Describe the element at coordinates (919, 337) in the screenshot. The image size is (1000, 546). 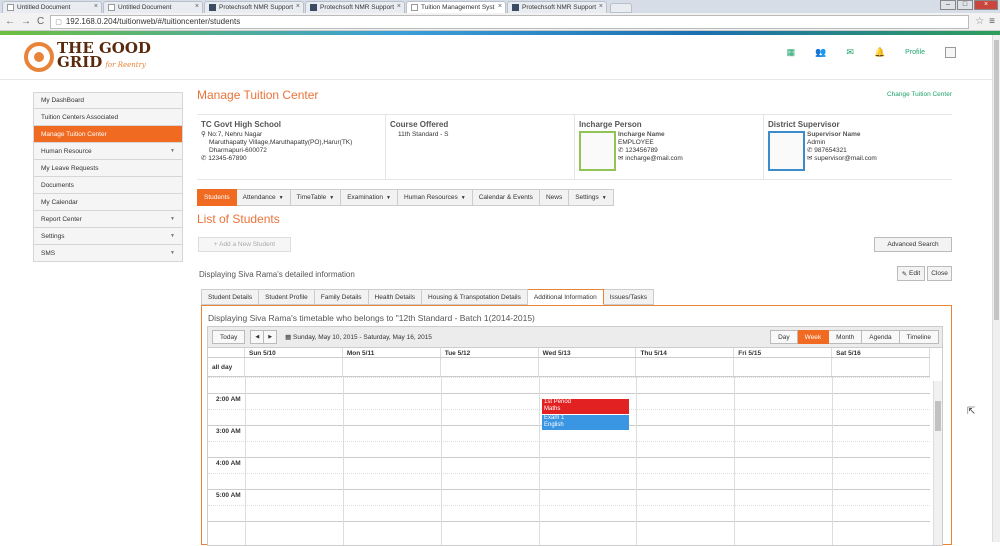
I see `view-timeline-button: Timeline` at that location.